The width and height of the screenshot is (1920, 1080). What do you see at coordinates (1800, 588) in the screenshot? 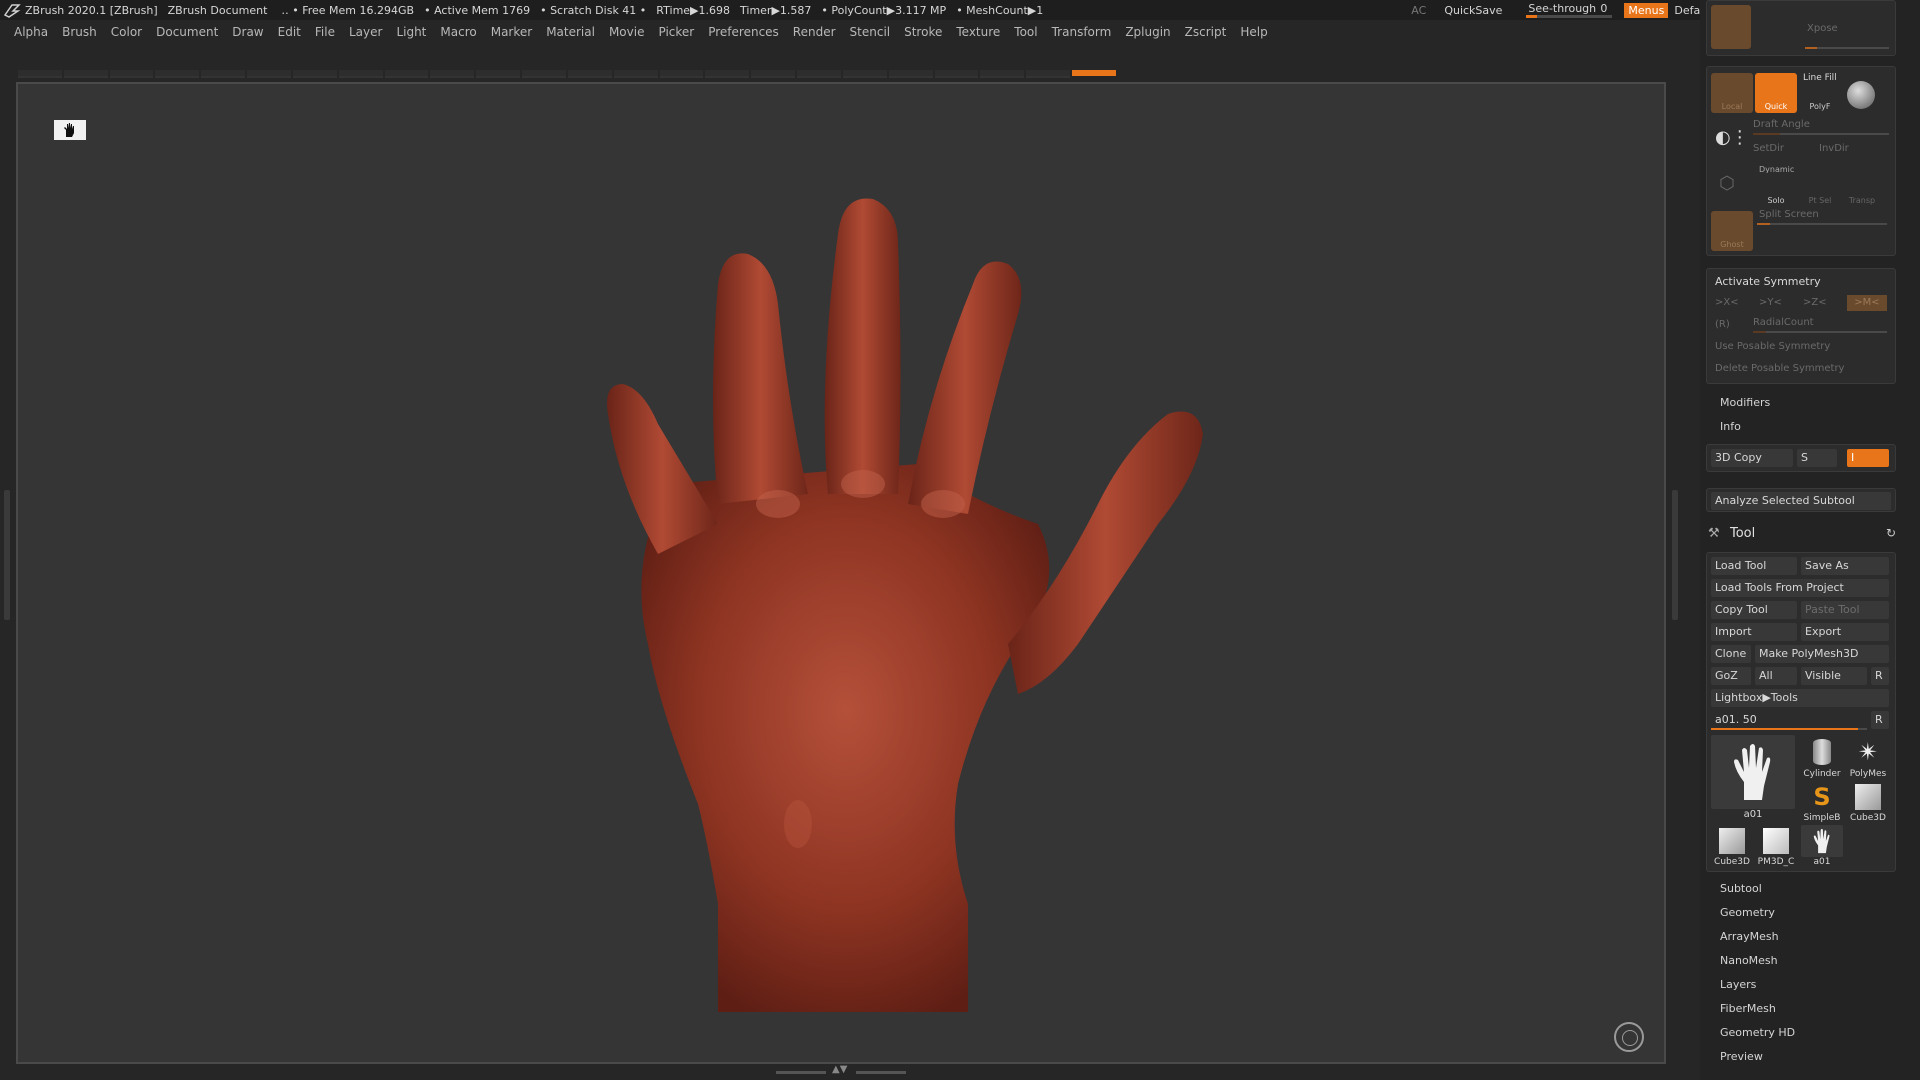
I see `load-tools-from-project-button: Load Tools From Project` at bounding box center [1800, 588].